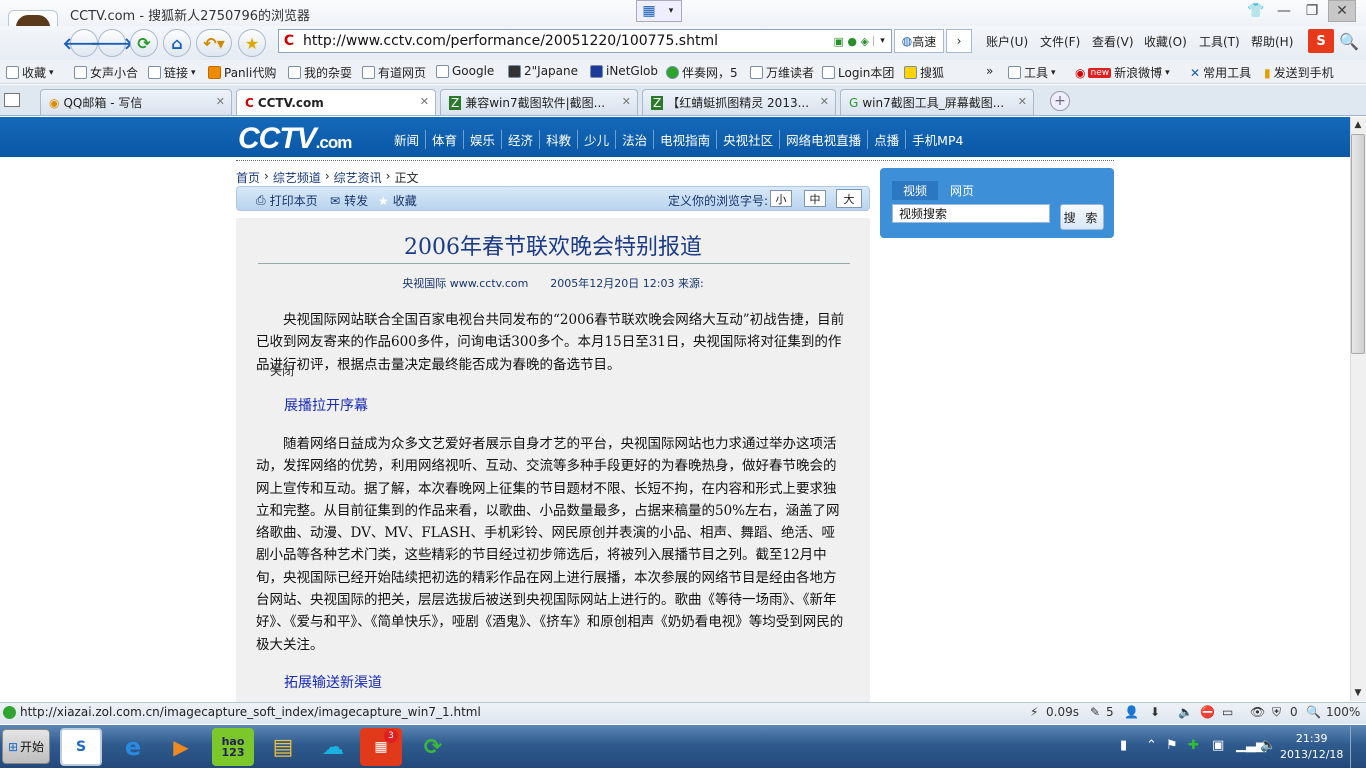 The width and height of the screenshot is (1366, 768). I want to click on undo-close-button: ↶▾, so click(214, 43).